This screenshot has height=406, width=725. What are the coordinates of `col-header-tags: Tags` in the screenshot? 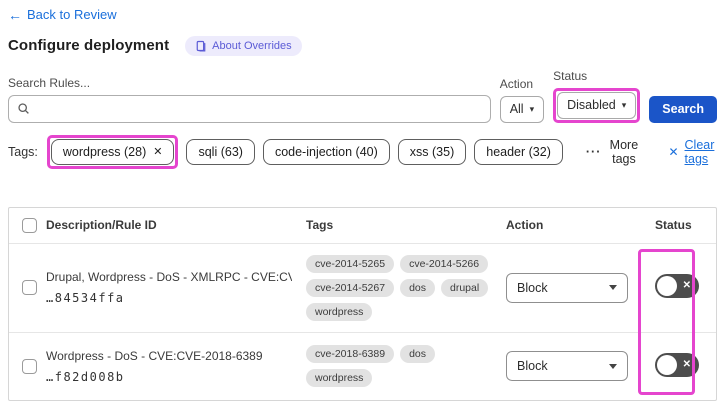 It's located at (320, 225).